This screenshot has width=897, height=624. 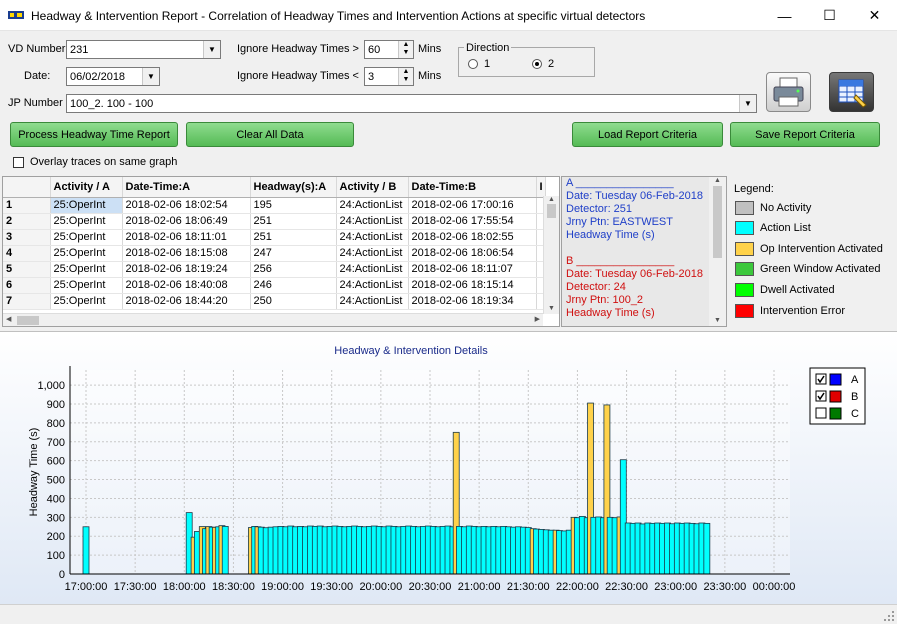 I want to click on grid-cell: 2018-02-06 18:11:07, so click(x=472, y=269).